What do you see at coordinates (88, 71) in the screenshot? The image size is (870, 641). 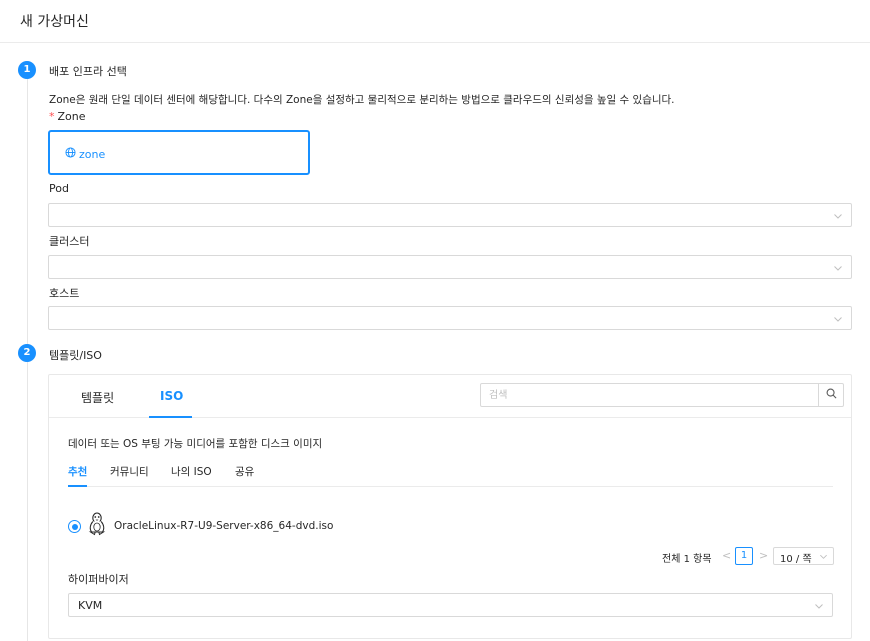 I see `step-1-title: 배포 인프라 선택` at bounding box center [88, 71].